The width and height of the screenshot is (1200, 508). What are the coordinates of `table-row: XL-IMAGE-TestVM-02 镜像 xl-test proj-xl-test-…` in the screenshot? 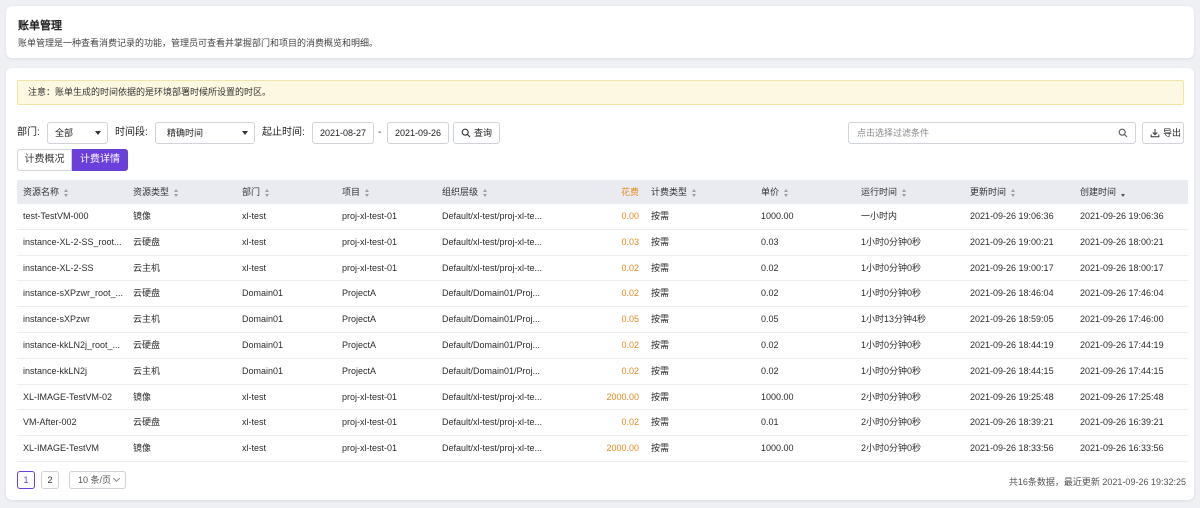 It's located at (602, 398).